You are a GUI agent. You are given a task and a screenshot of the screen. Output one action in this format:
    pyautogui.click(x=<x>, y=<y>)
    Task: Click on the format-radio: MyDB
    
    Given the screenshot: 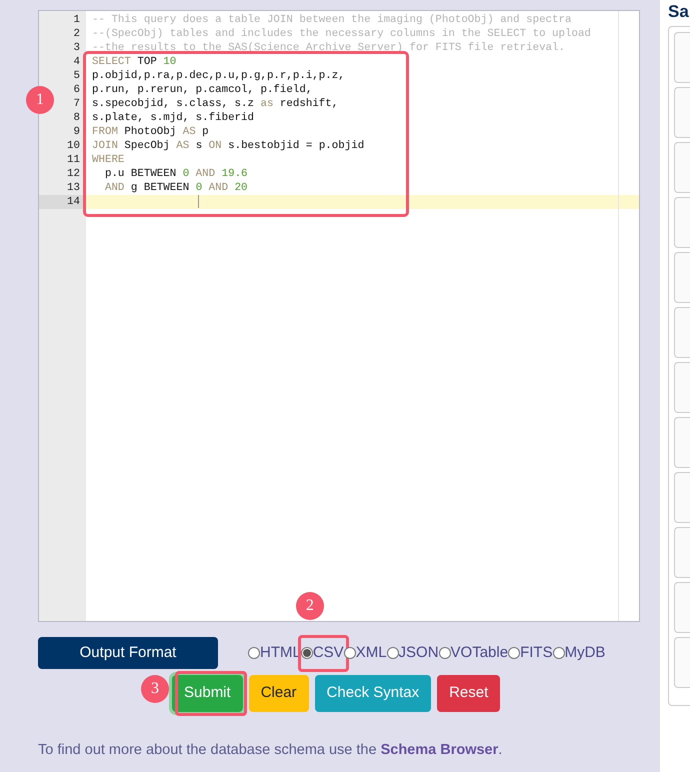 What is the action you would take?
    pyautogui.click(x=579, y=653)
    